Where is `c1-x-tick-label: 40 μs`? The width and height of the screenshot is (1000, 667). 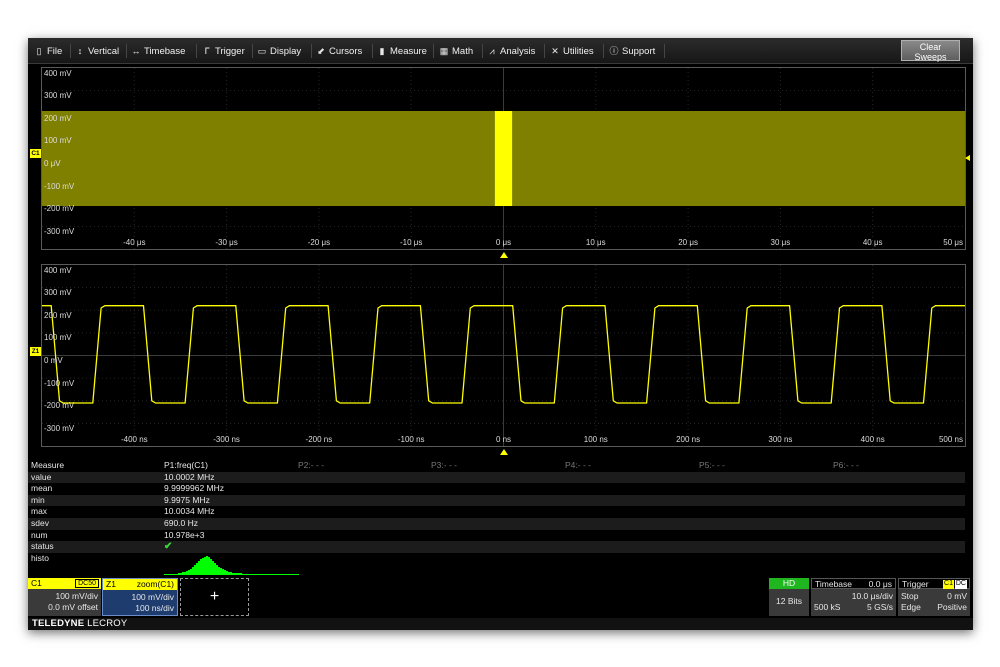
c1-x-tick-label: 40 μs is located at coordinates (872, 242).